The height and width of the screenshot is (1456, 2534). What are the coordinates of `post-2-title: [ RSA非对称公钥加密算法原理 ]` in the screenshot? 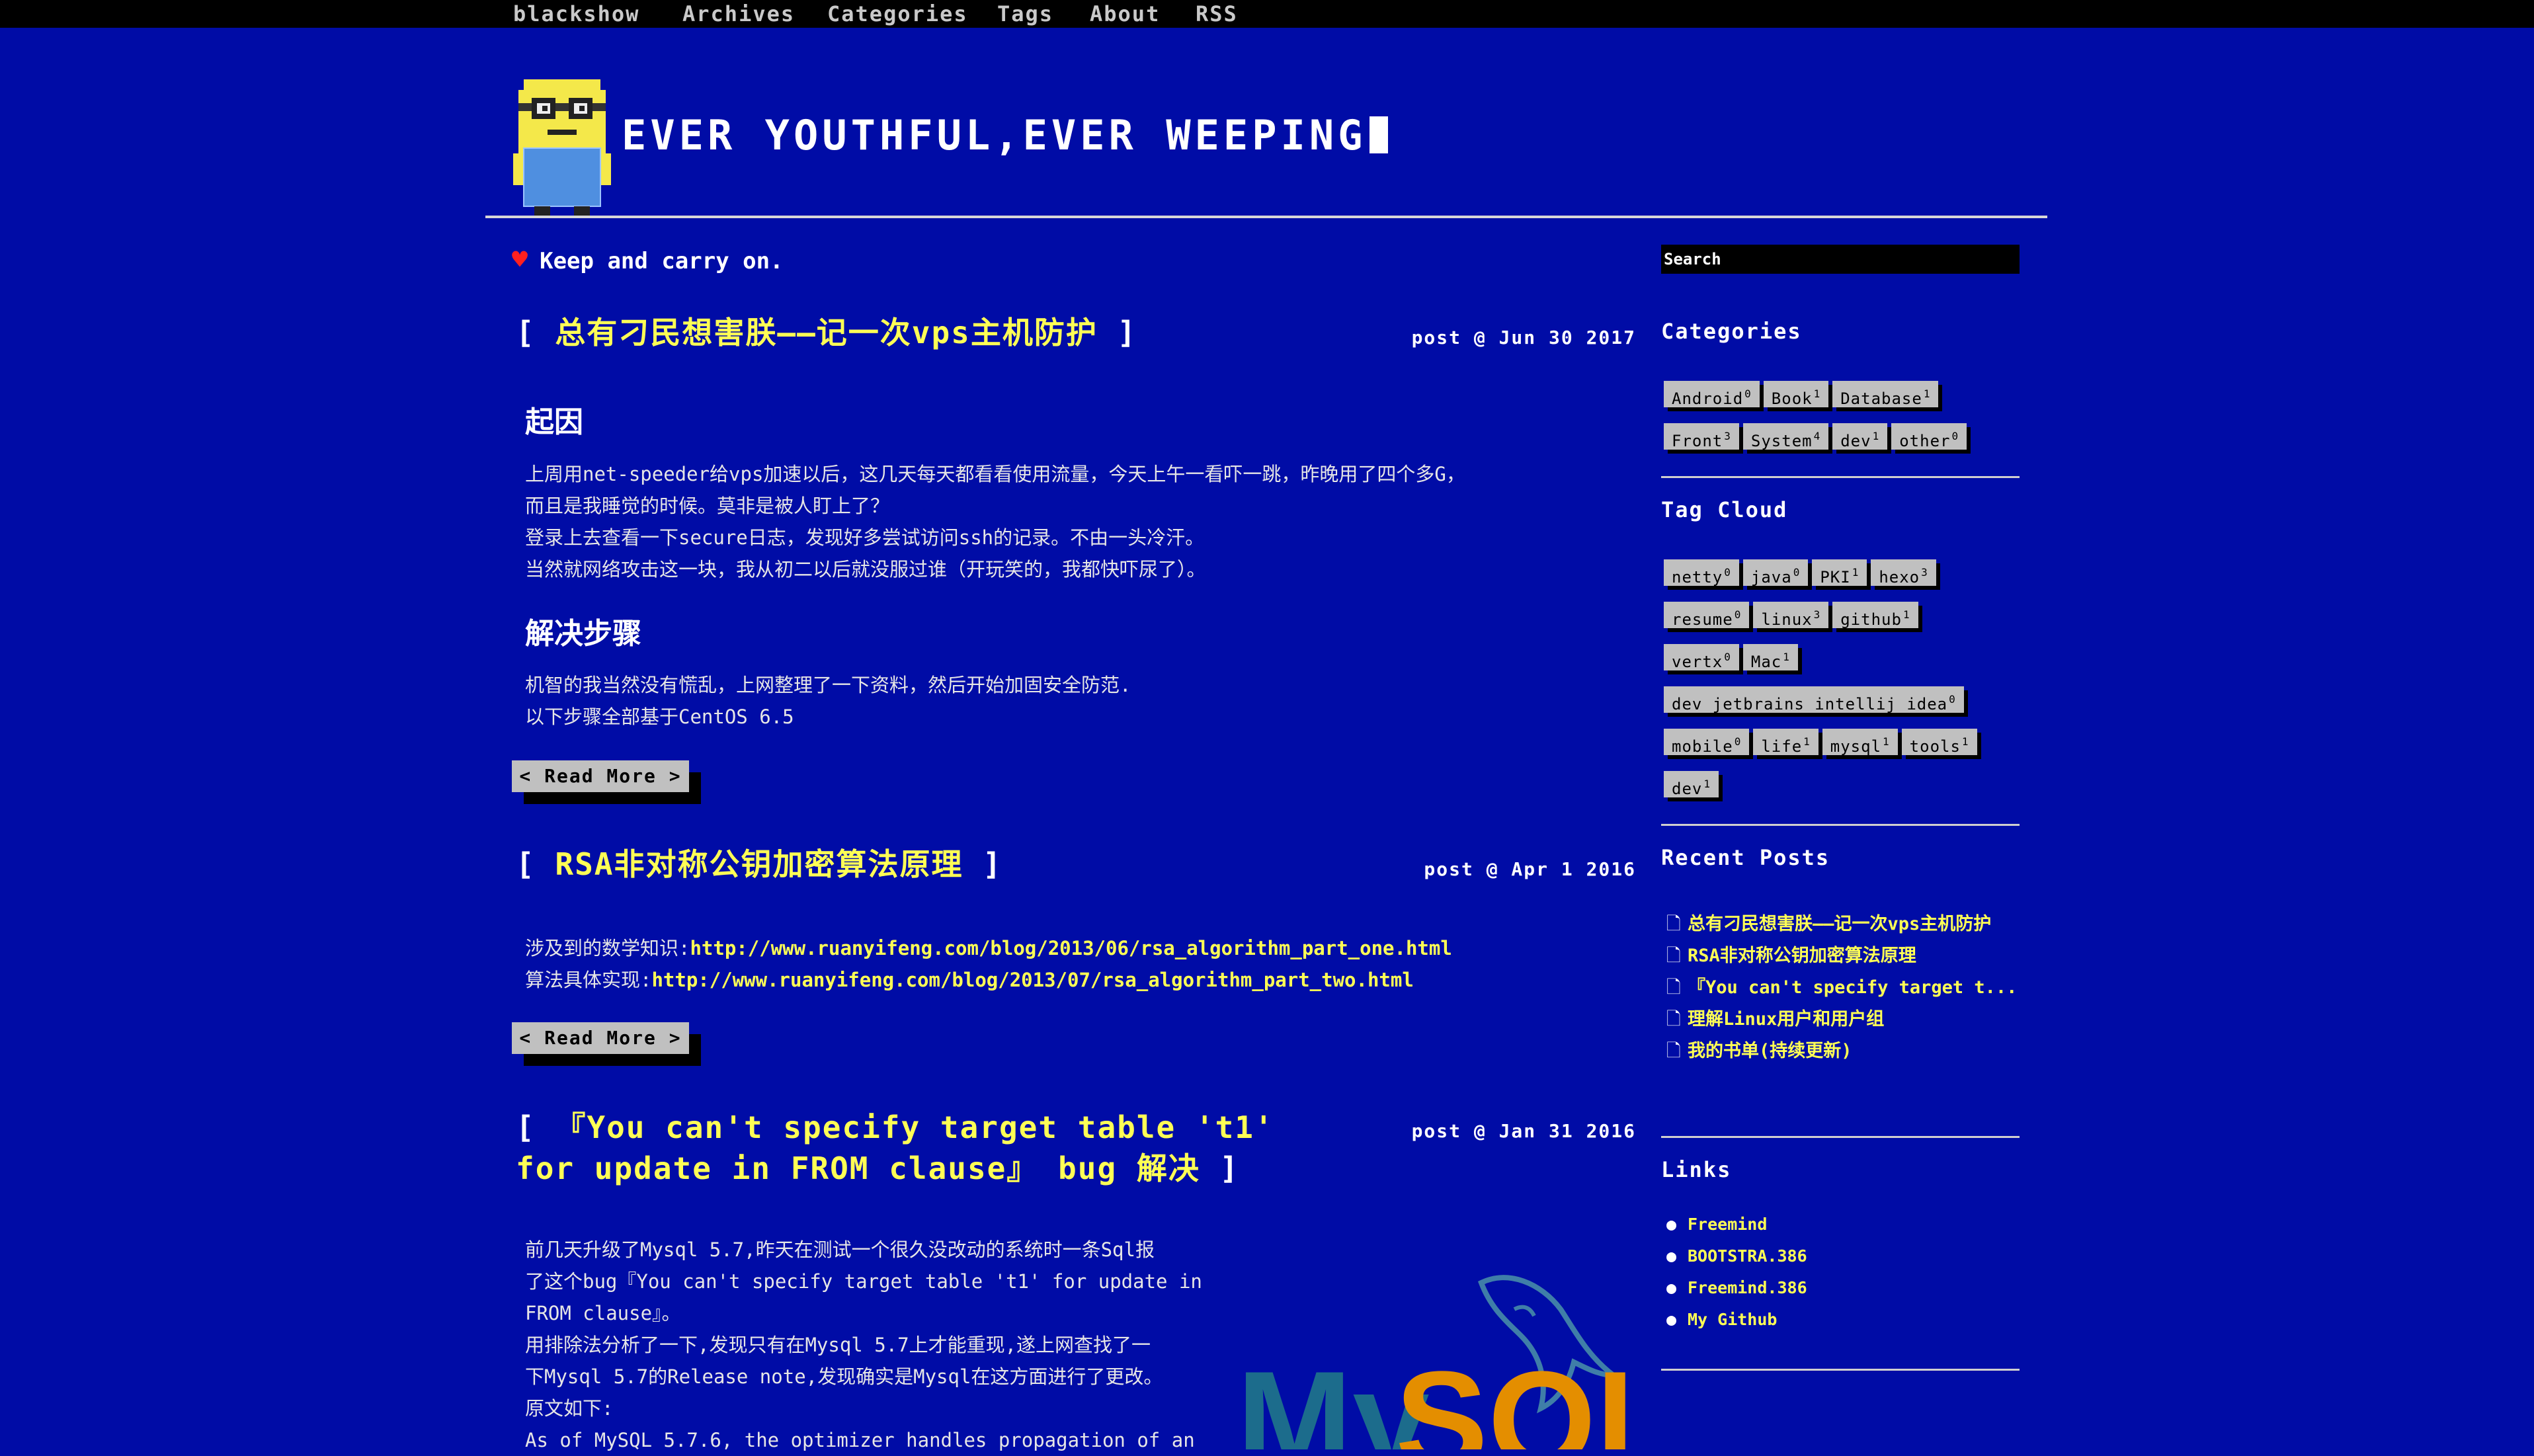 It's located at (759, 864).